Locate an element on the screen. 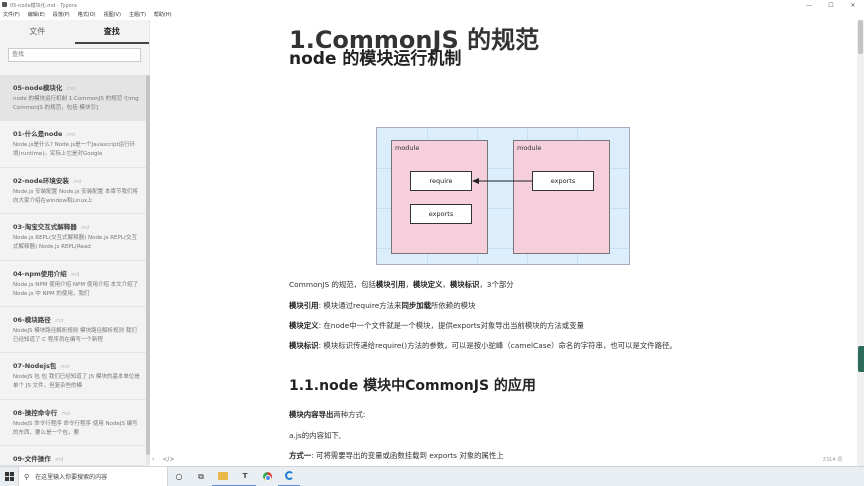  sidebar-scrollbar is located at coordinates (148, 270).